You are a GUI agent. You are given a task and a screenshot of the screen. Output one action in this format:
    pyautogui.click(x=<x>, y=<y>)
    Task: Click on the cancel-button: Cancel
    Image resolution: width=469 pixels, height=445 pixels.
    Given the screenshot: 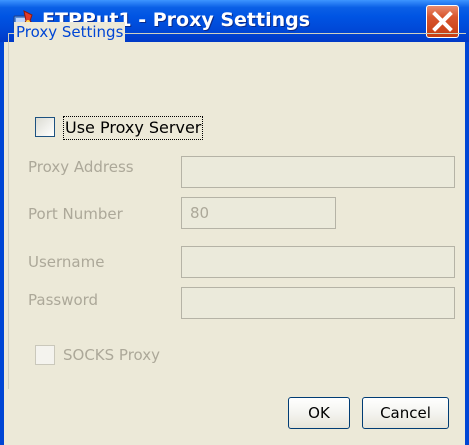 What is the action you would take?
    pyautogui.click(x=405, y=413)
    